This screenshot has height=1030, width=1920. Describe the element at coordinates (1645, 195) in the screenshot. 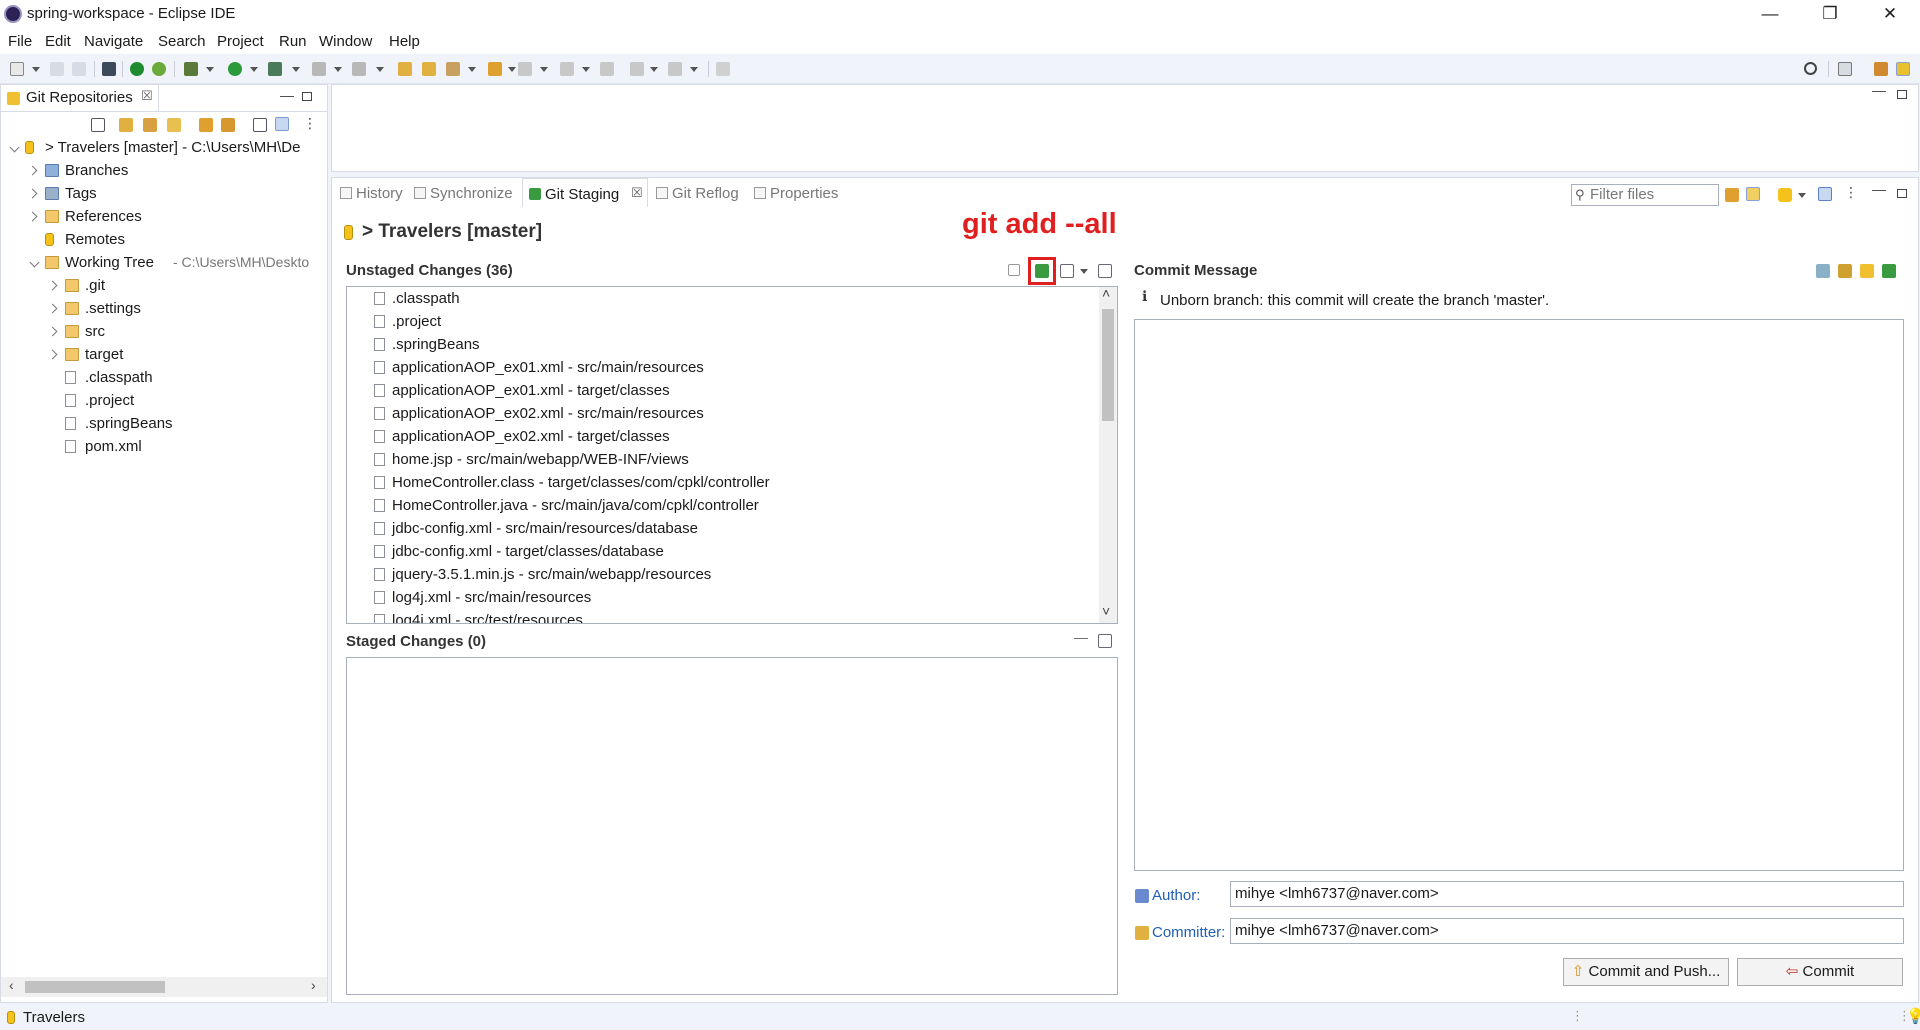

I see `filter-files-input: ⚲ Filter files` at that location.